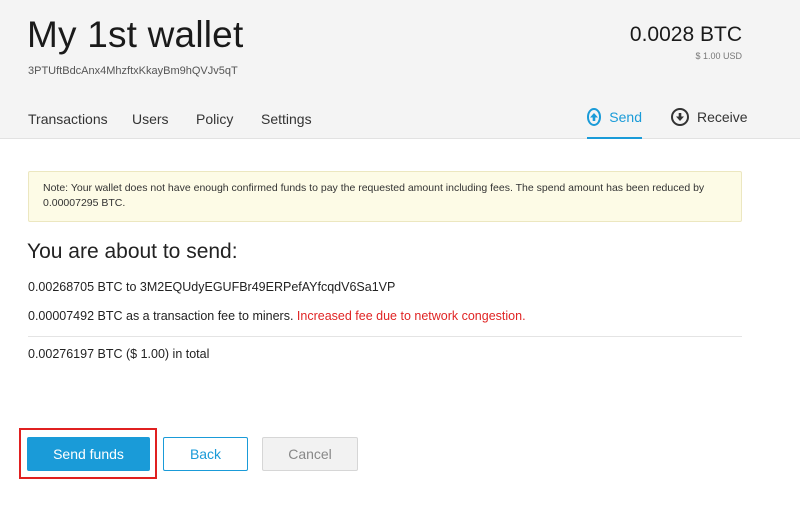  What do you see at coordinates (132, 251) in the screenshot?
I see `send-summary-heading: You are about to send:` at bounding box center [132, 251].